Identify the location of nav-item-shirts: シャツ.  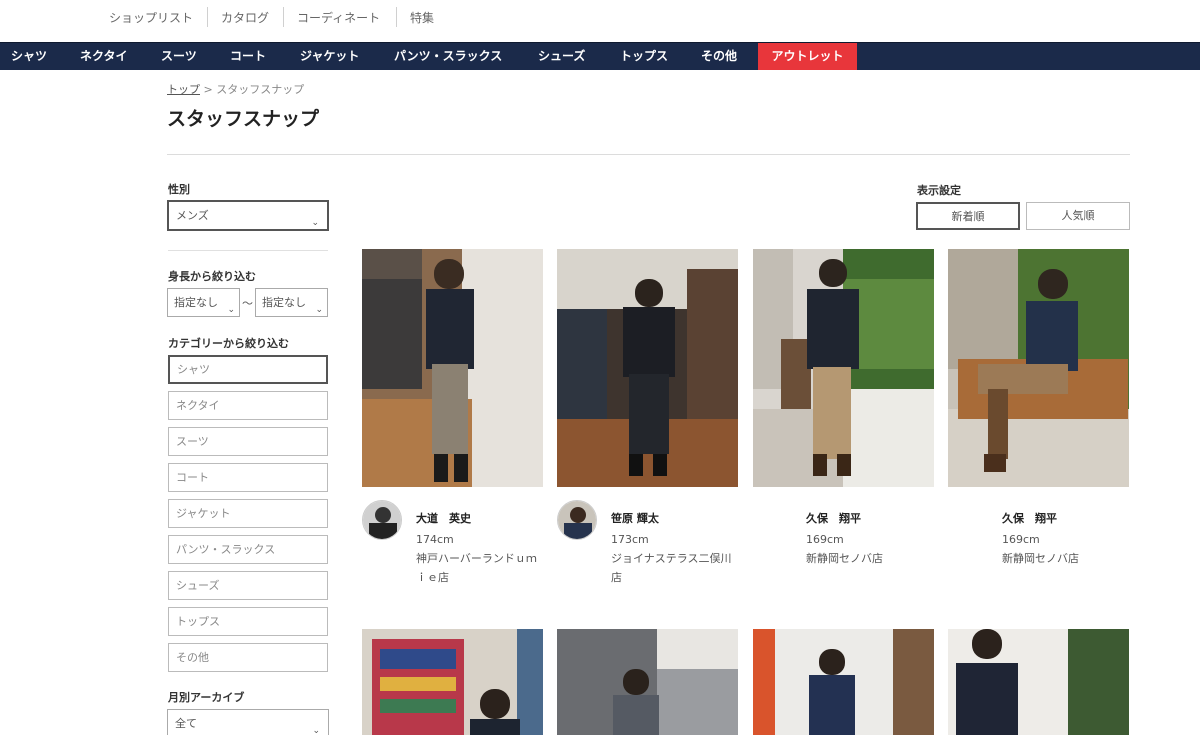
(29, 56).